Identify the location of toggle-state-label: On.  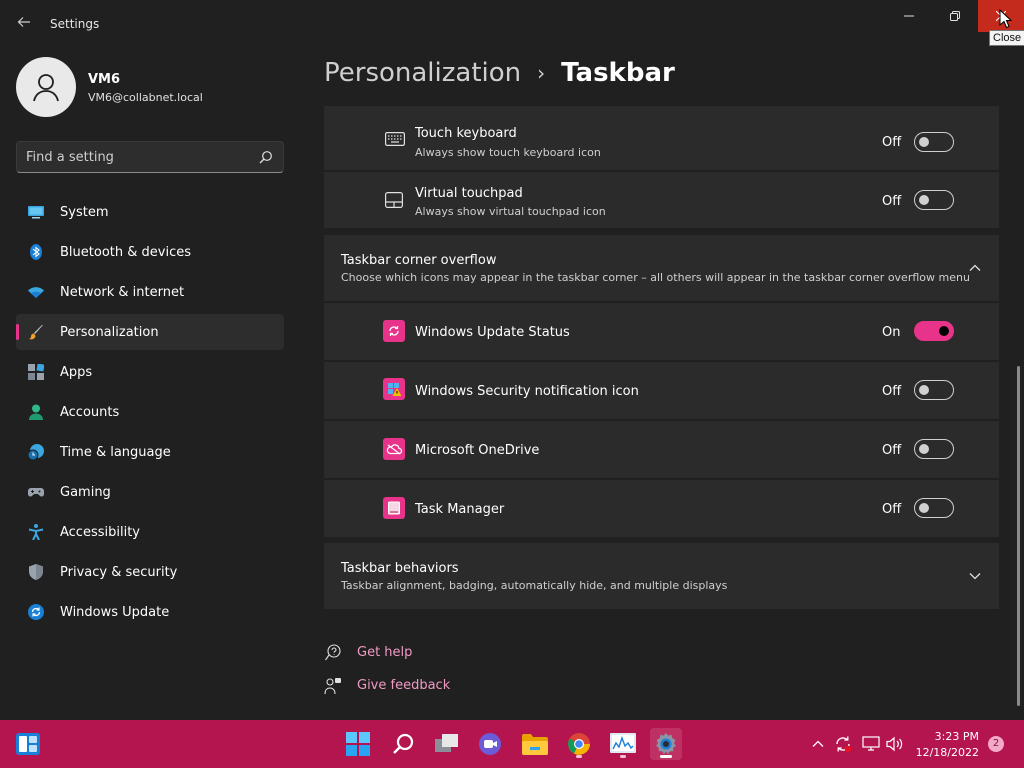
(891, 332).